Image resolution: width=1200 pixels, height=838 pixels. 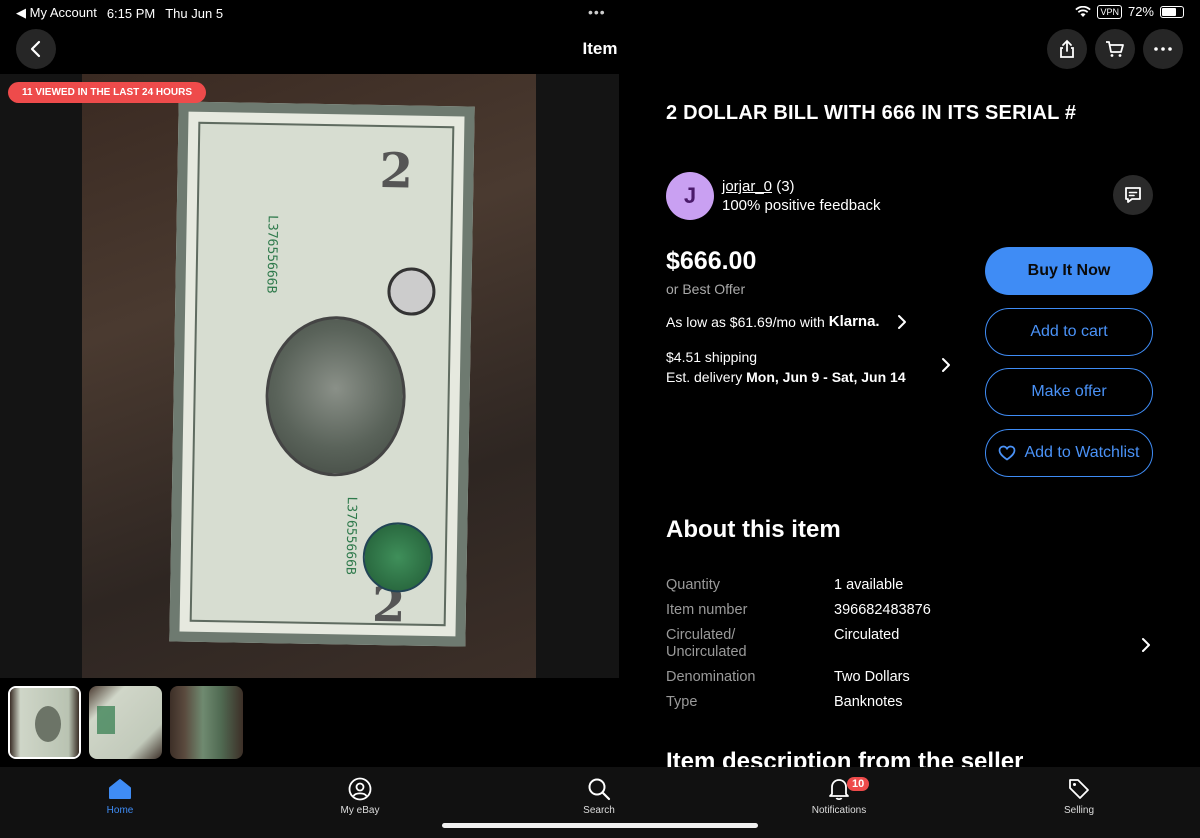 I want to click on heart-icon, so click(x=1007, y=453).